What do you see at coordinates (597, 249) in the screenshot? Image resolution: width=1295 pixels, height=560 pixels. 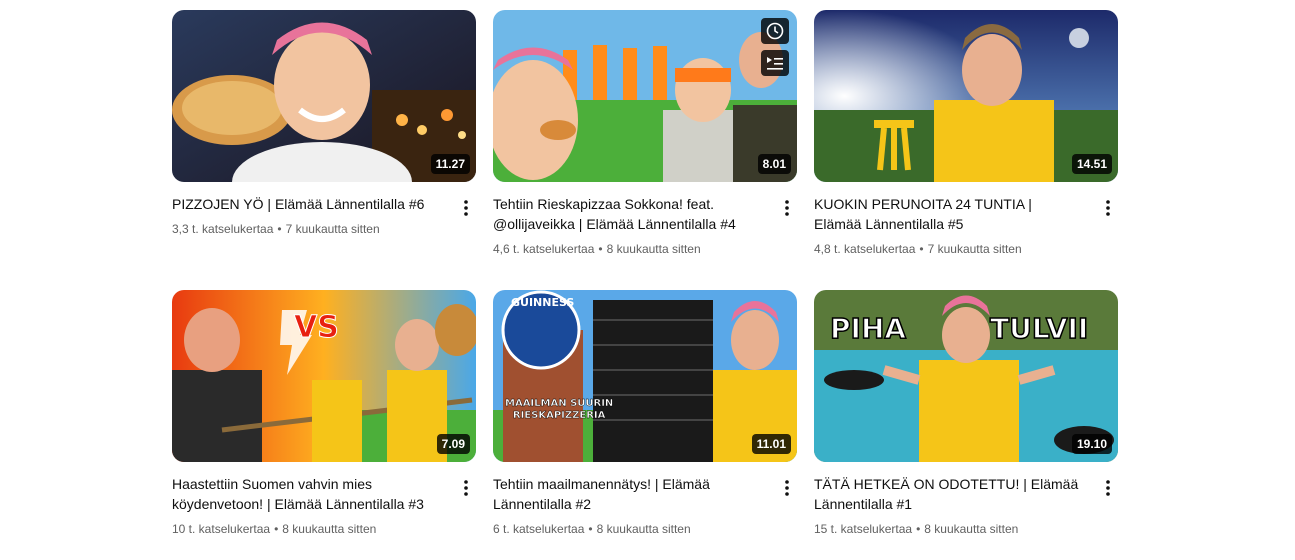 I see `video-stats: 4,6 t. katselukertaa • 8 kuukautta sitten` at bounding box center [597, 249].